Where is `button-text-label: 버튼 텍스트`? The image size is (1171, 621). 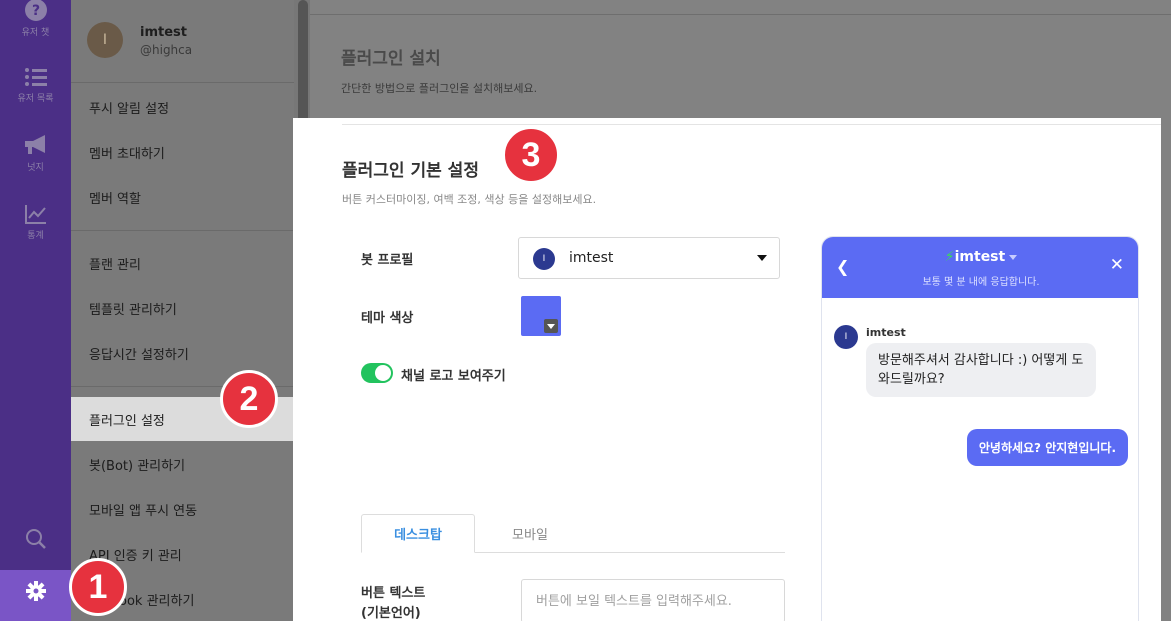 button-text-label: 버튼 텍스트 is located at coordinates (393, 593).